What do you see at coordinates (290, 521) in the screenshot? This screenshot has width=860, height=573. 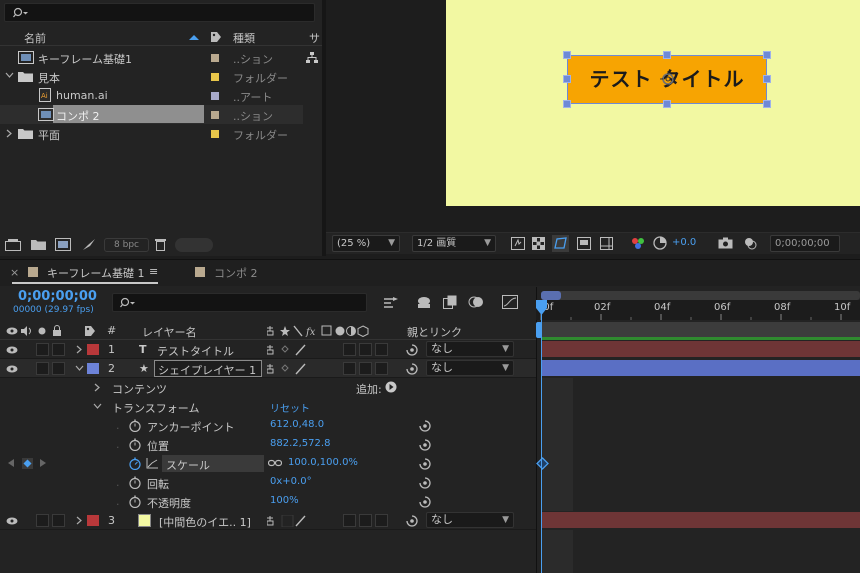 I see `layer-switches` at bounding box center [290, 521].